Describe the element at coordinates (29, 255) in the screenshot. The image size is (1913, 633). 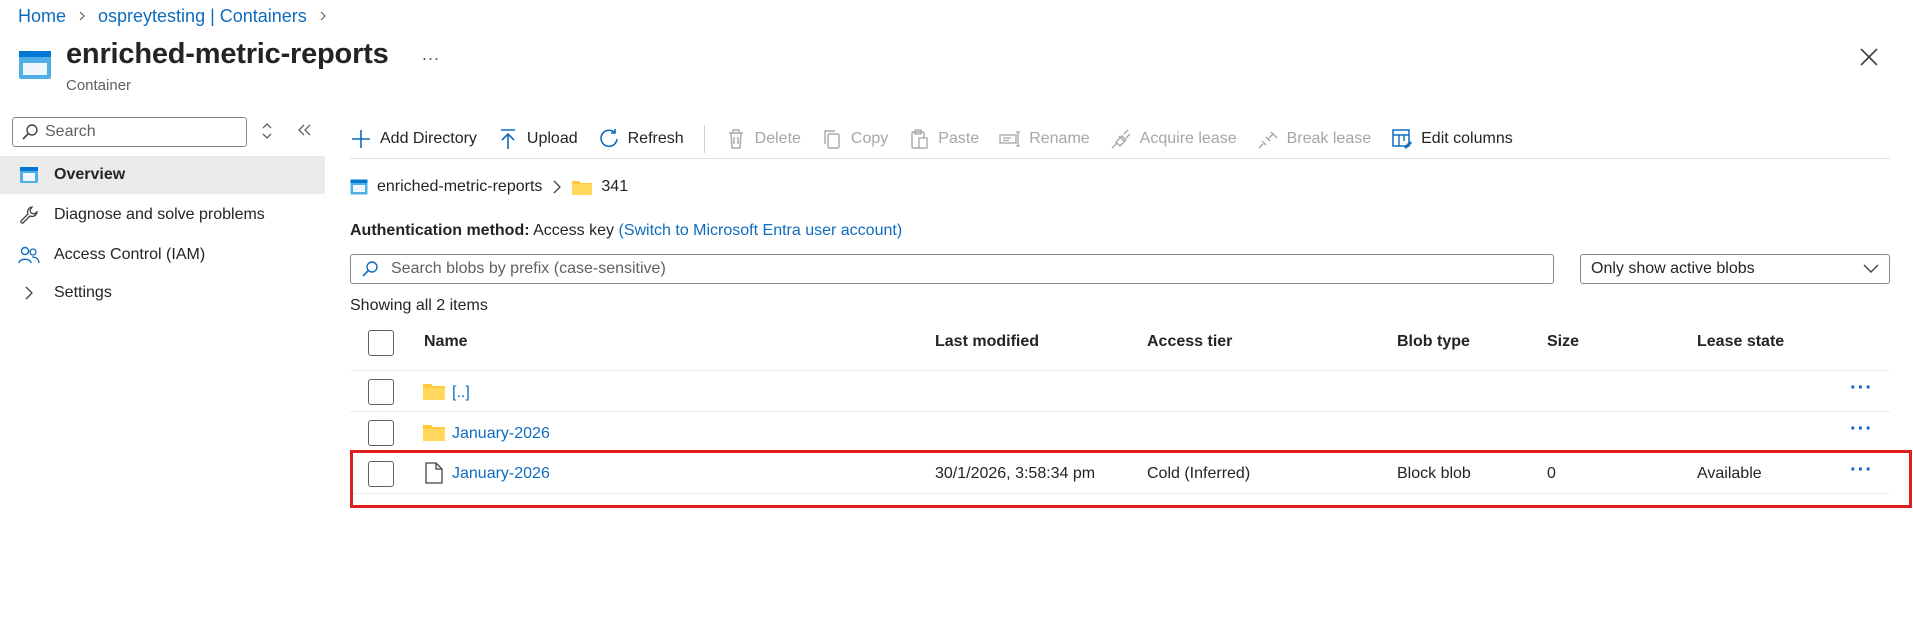
I see `people-icon` at that location.